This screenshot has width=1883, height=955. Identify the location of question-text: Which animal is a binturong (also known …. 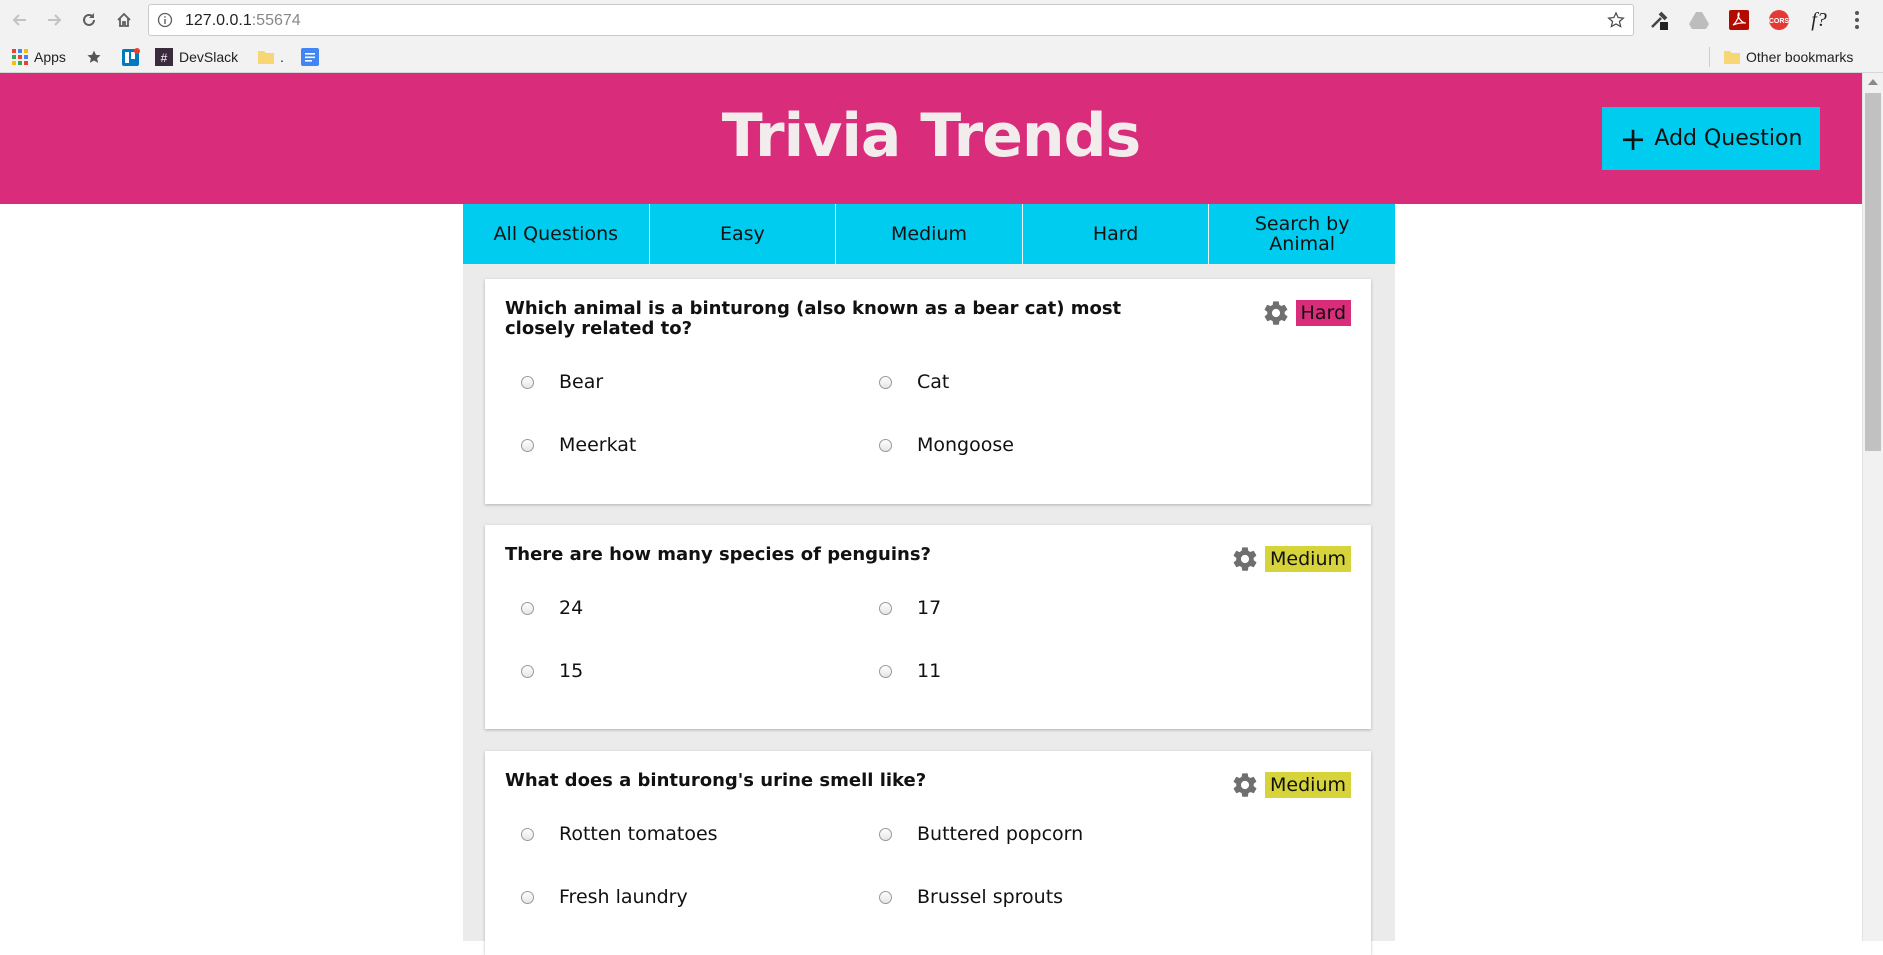
(813, 318).